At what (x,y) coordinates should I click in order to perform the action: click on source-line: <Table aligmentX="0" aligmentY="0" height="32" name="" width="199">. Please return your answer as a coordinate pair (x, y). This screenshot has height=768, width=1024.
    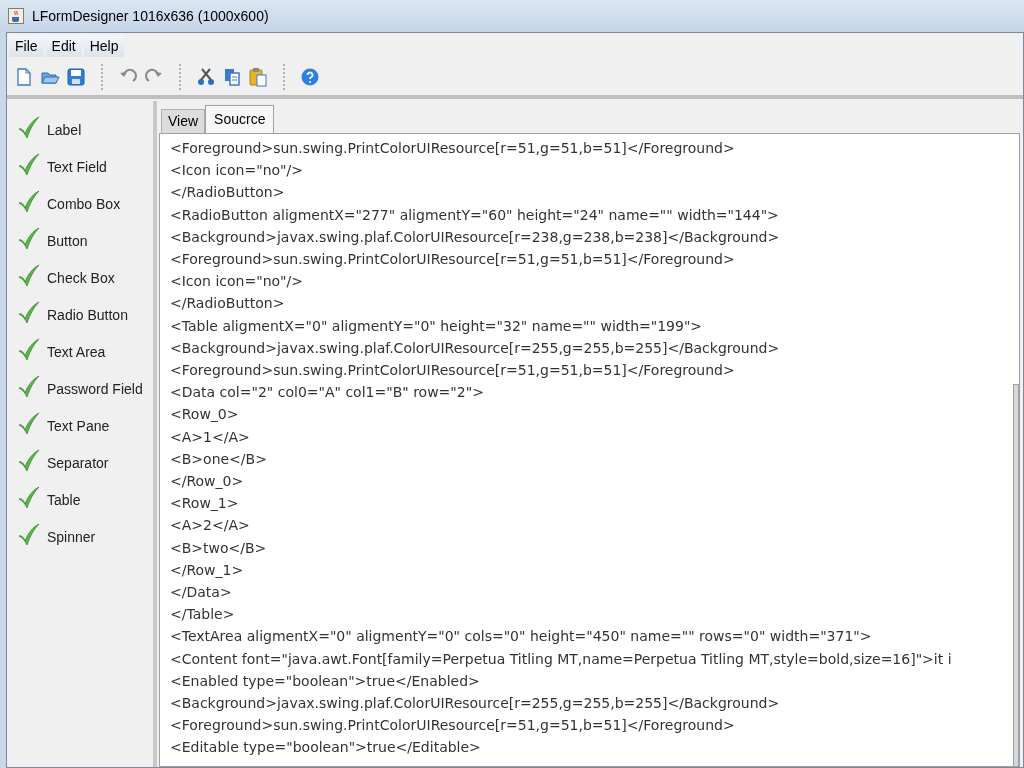
    Looking at the image, I should click on (436, 326).